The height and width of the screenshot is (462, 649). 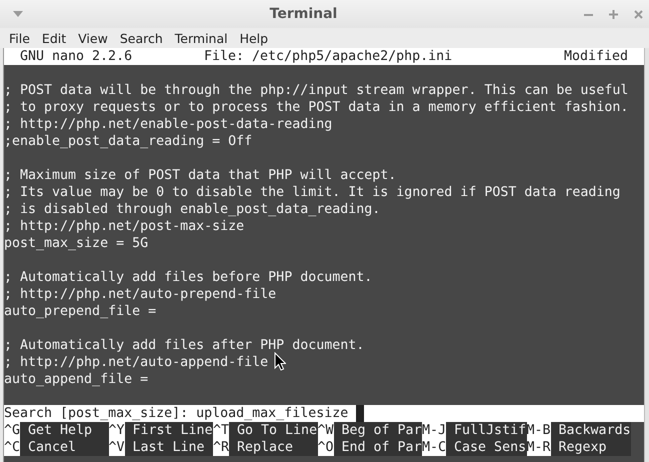 I want to click on modified-status: Modified, so click(x=597, y=56).